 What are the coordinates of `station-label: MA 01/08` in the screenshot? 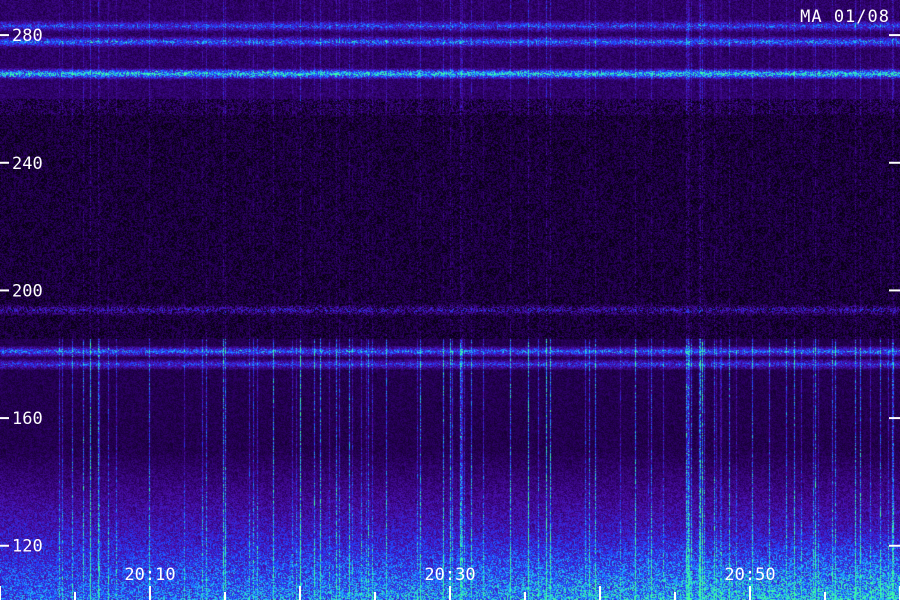 It's located at (845, 17).